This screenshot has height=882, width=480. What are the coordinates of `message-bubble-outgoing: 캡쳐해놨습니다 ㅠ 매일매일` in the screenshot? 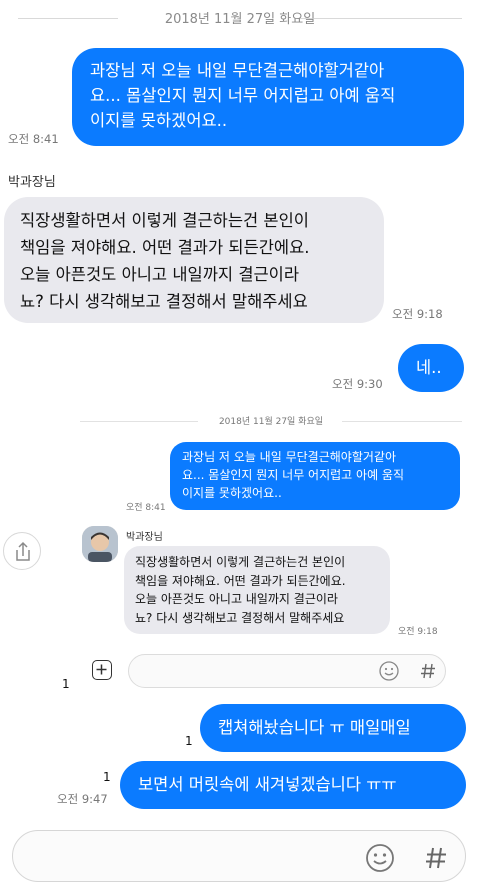 It's located at (333, 728).